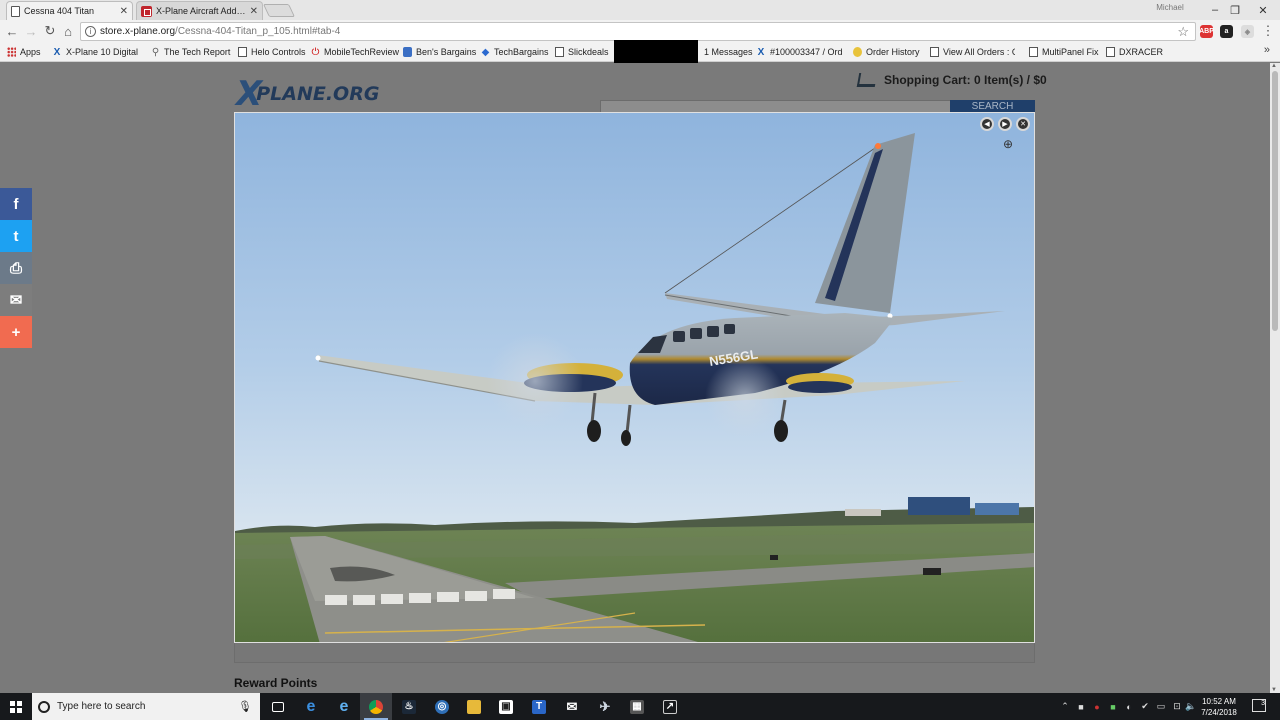 Image resolution: width=1280 pixels, height=720 pixels. Describe the element at coordinates (1268, 31) in the screenshot. I see `menu-icon: ⋮` at that location.